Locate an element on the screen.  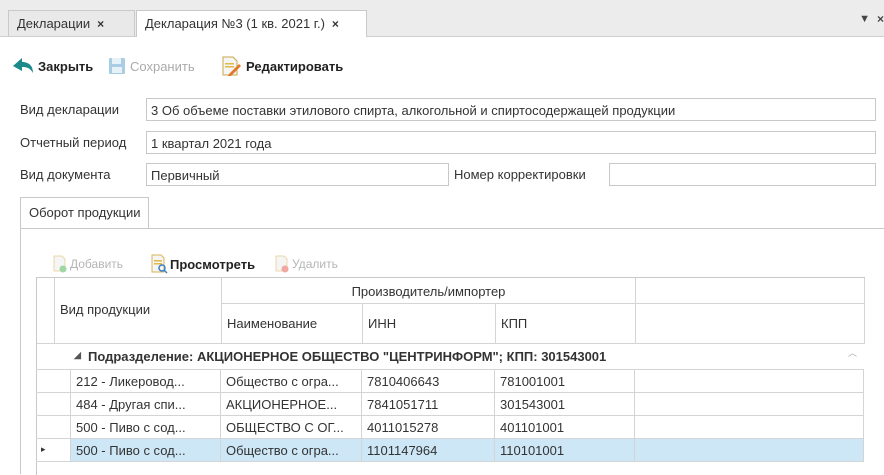
add-button-label: Добавить is located at coordinates (97, 264).